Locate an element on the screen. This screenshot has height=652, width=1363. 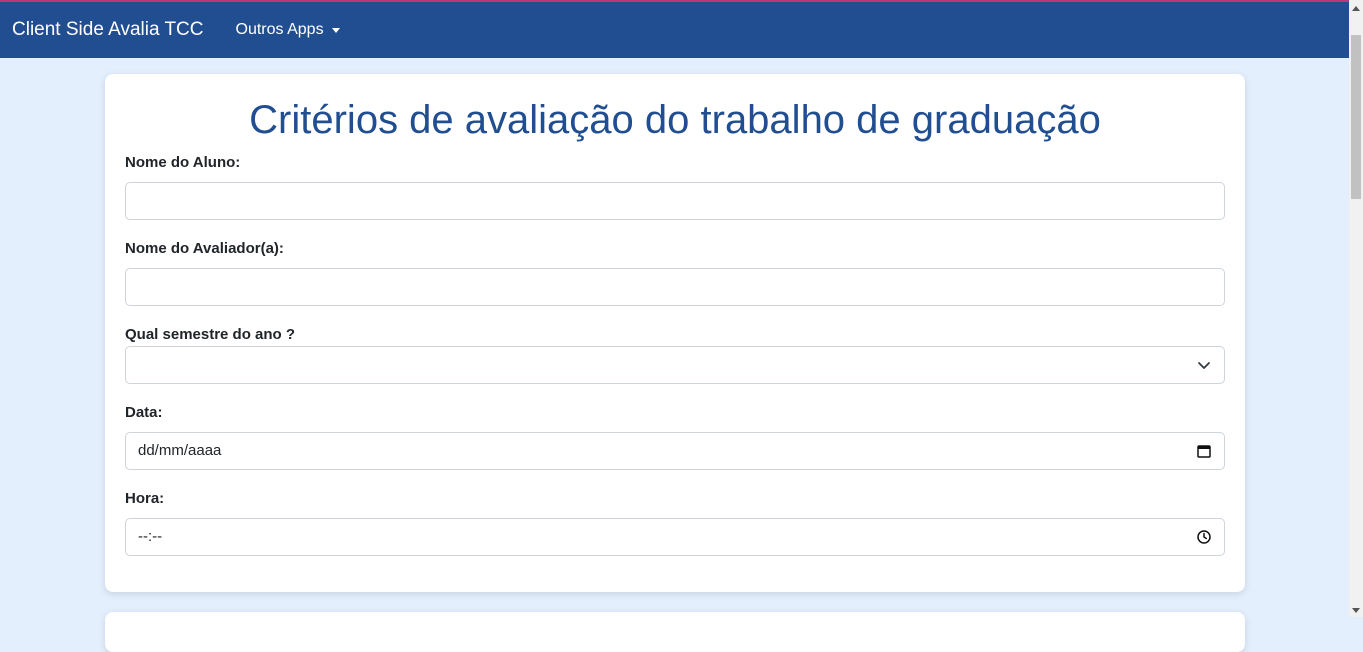
avaliador-input is located at coordinates (675, 287).